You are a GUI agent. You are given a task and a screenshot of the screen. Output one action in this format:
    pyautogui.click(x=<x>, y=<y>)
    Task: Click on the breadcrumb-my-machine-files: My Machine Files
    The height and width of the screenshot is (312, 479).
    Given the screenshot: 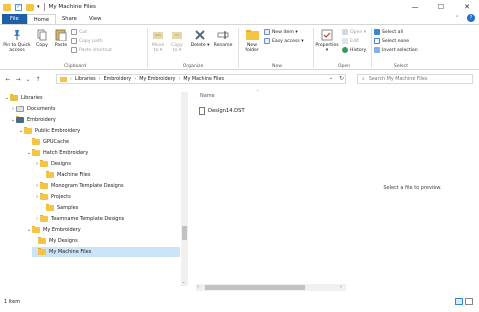 What is the action you would take?
    pyautogui.click(x=203, y=79)
    